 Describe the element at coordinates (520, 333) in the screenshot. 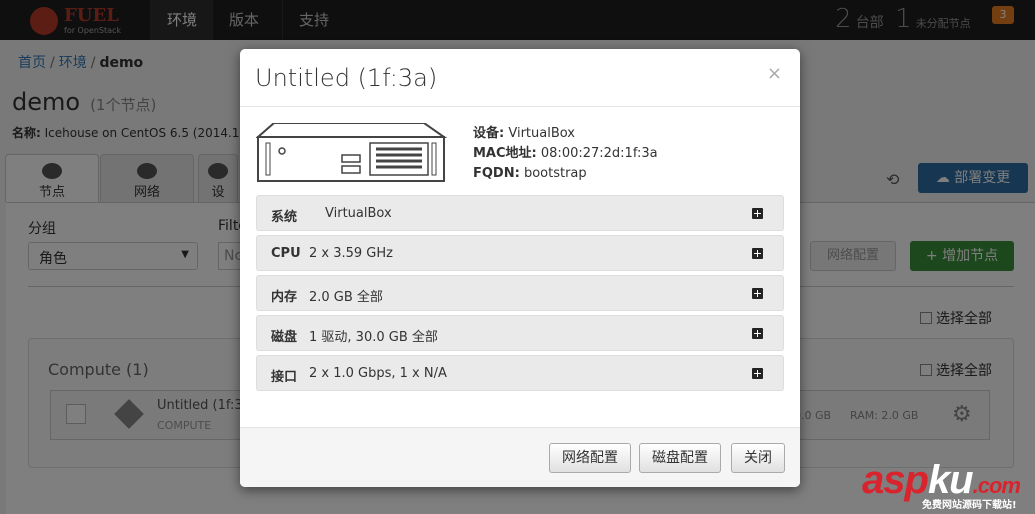

I see `accordion-disk: 磁盘 1 驱动, 30.0 GB 全部` at that location.